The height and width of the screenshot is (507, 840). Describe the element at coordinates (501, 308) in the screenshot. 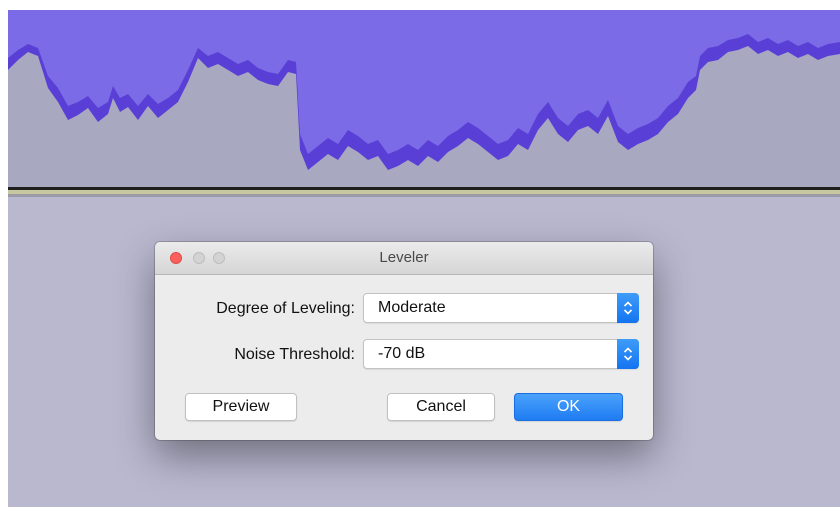

I see `degree-of-leveling-select: Moderate` at that location.